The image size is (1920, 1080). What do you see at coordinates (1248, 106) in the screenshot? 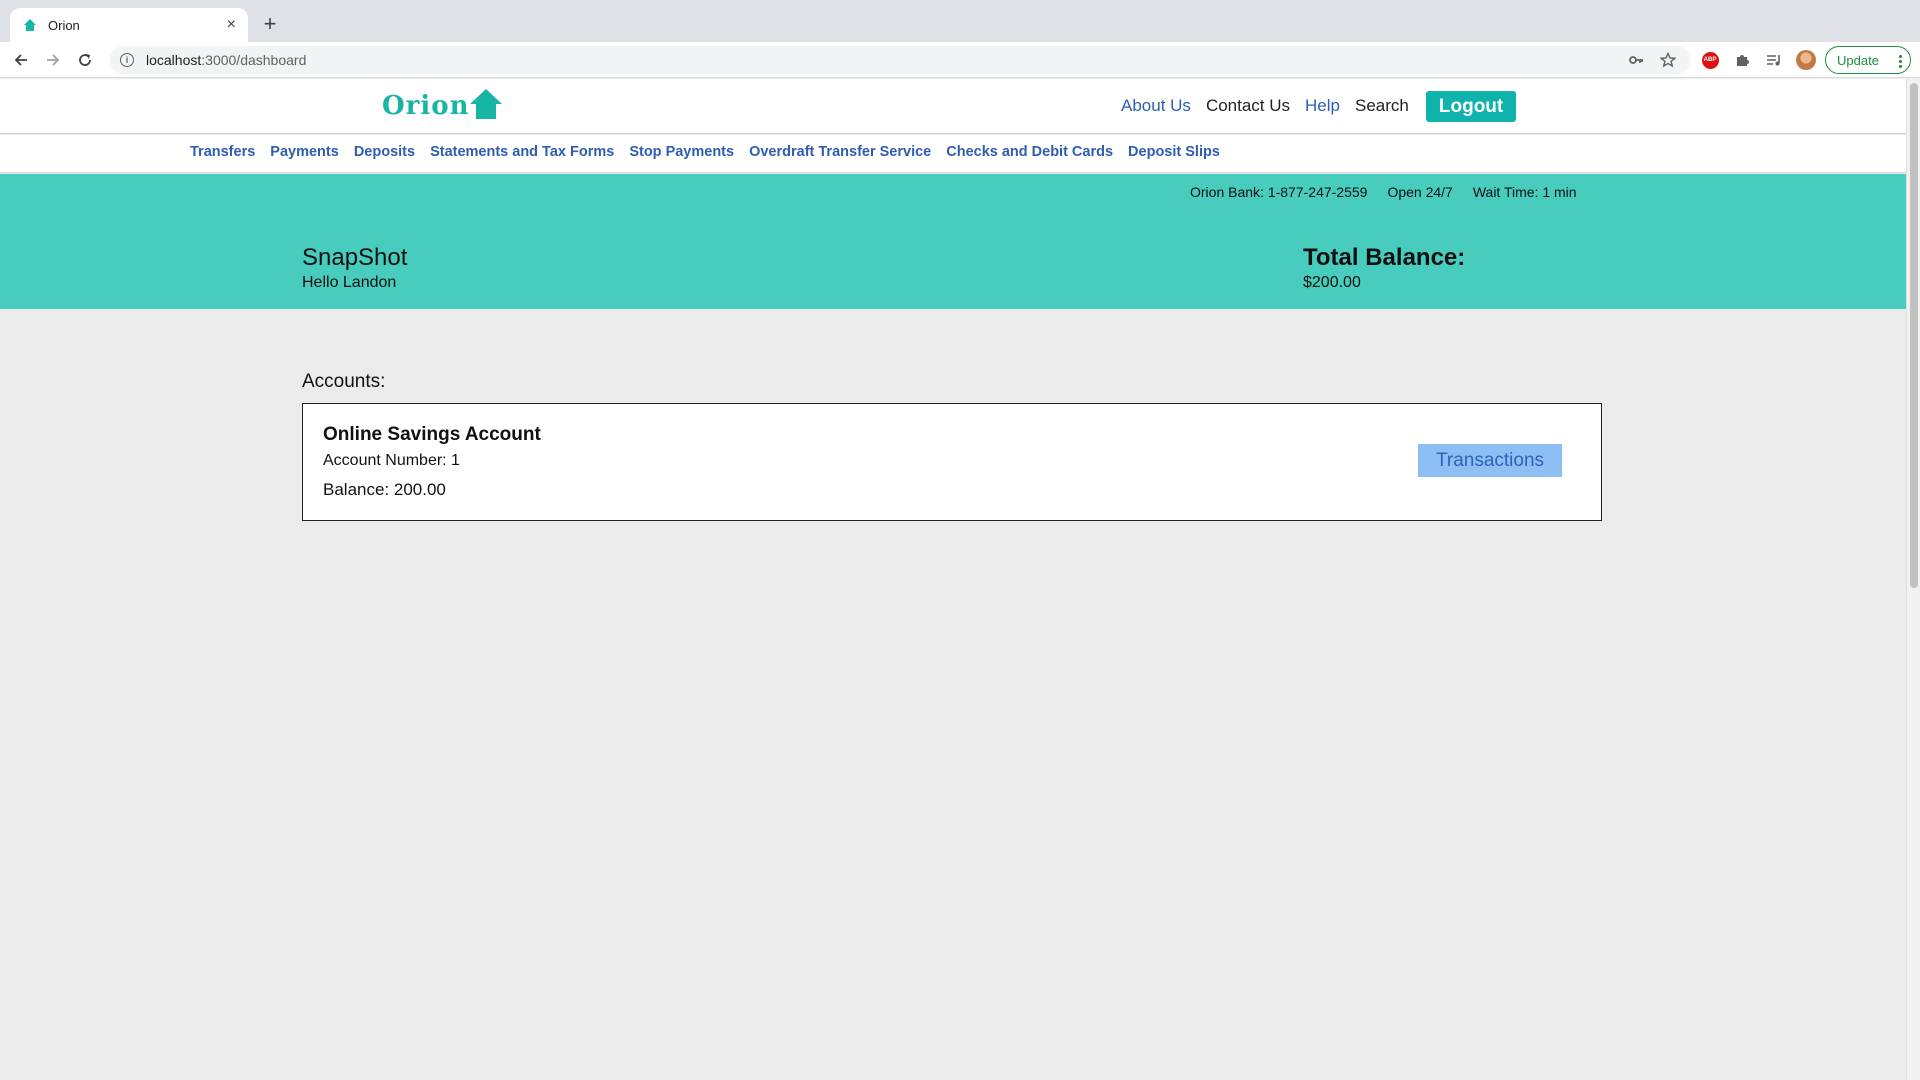
I see `nav-contact-us: Contact Us` at bounding box center [1248, 106].